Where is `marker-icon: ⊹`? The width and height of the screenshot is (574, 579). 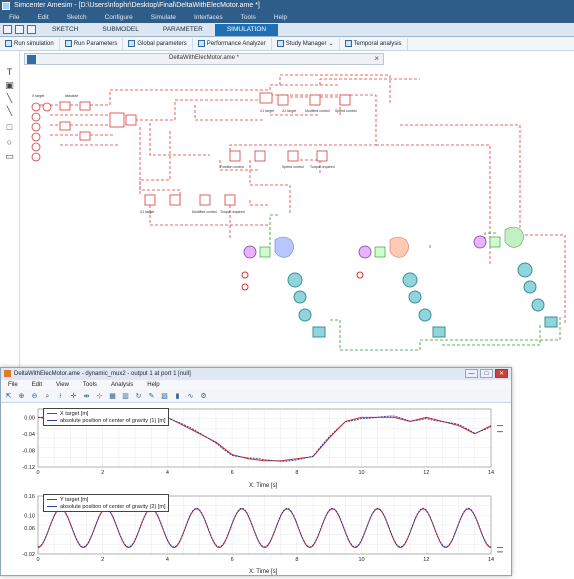 marker-icon: ⊹ is located at coordinates (99, 396).